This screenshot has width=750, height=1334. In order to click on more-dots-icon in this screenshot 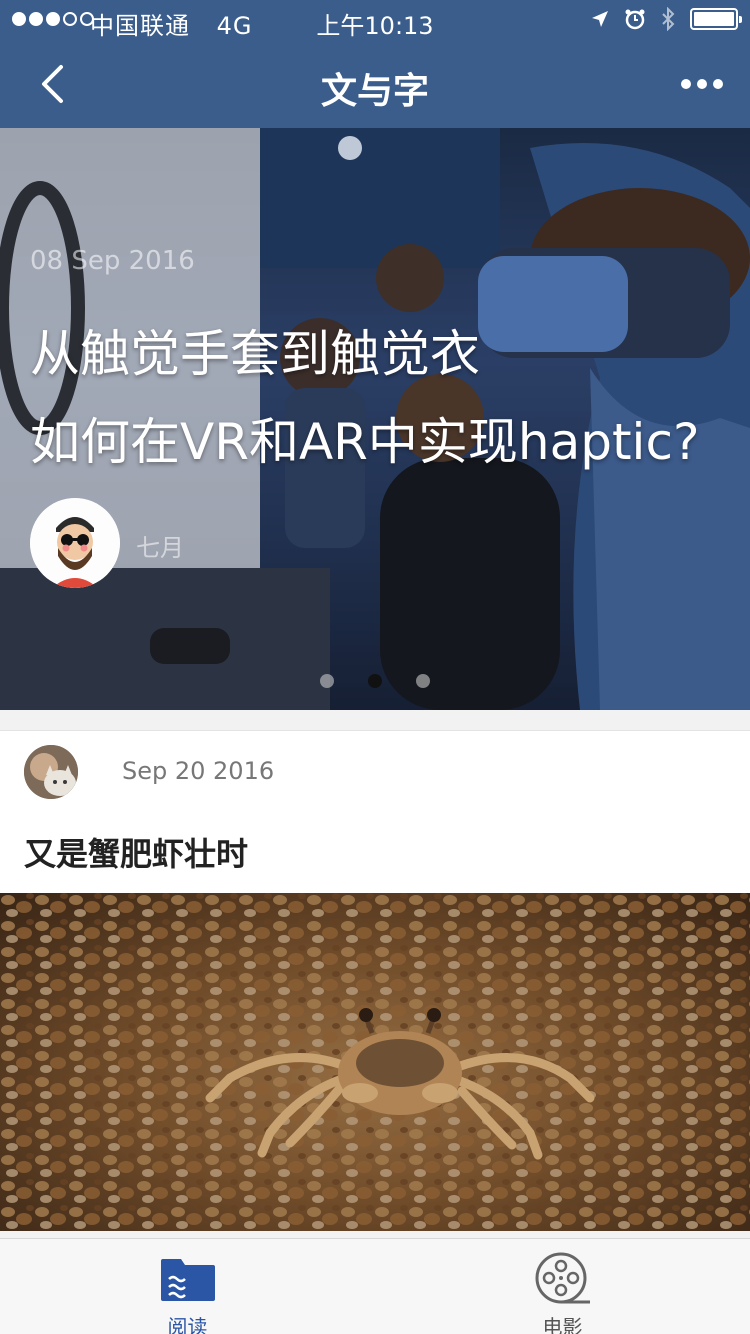, I will do `click(686, 84)`.